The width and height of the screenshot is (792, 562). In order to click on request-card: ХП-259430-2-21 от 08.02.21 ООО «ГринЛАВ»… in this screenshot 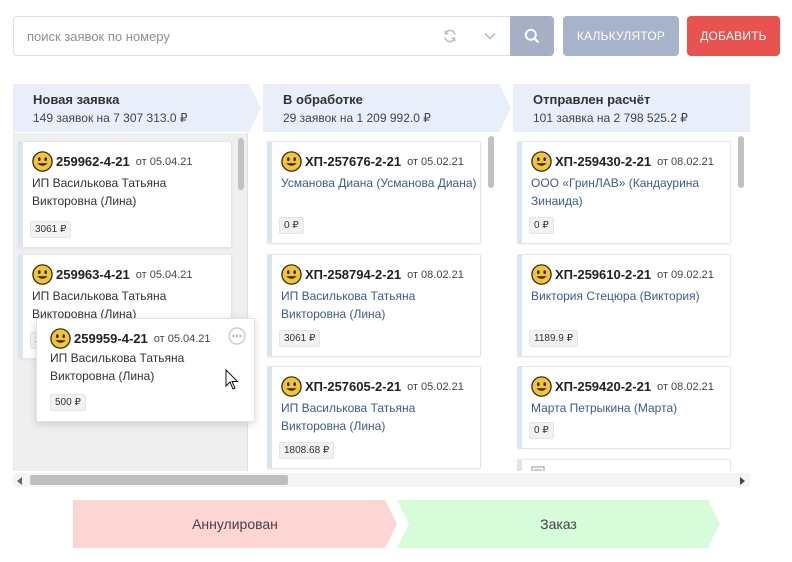, I will do `click(624, 192)`.